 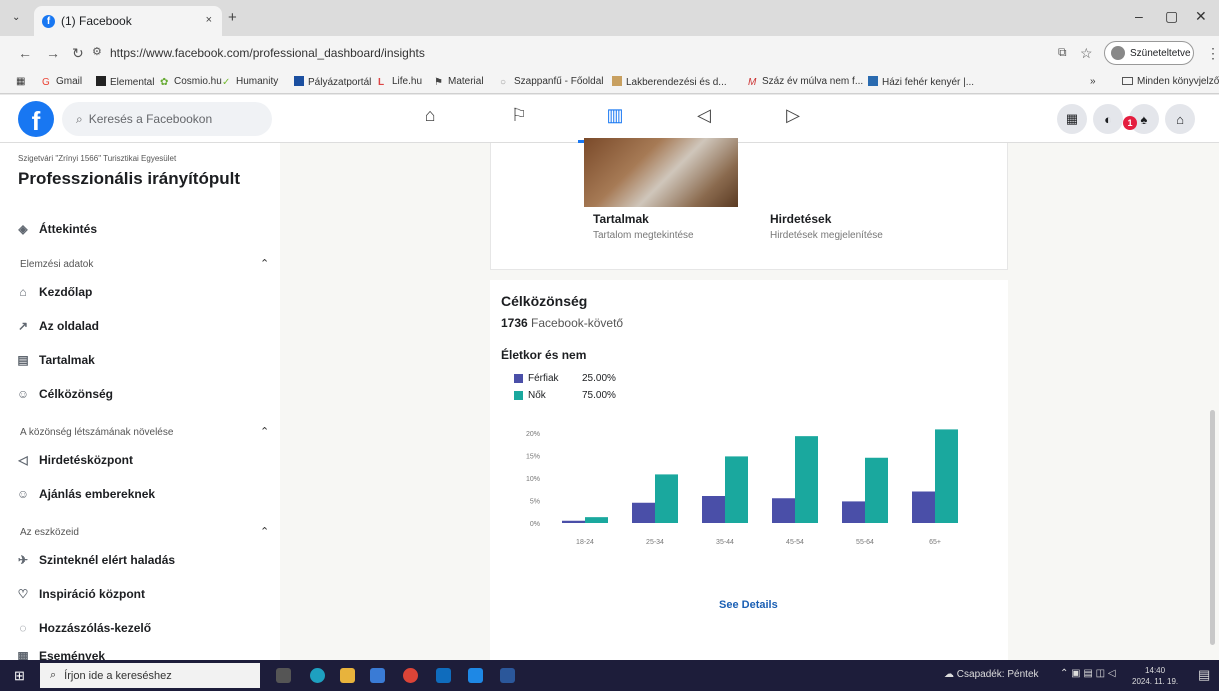 I want to click on taskbar-search-input: ⌕ Írjon ide a kereséshez, so click(x=150, y=675).